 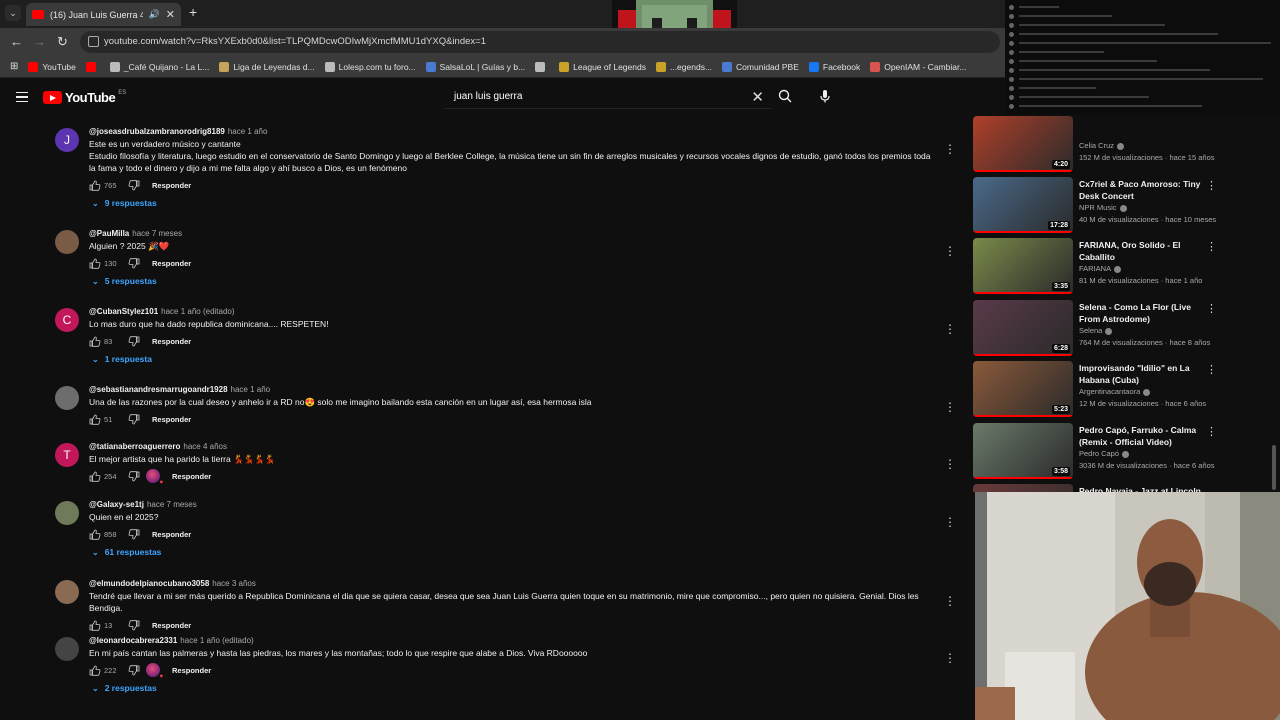 What do you see at coordinates (193, 12) in the screenshot?
I see `new-tab-button: +` at bounding box center [193, 12].